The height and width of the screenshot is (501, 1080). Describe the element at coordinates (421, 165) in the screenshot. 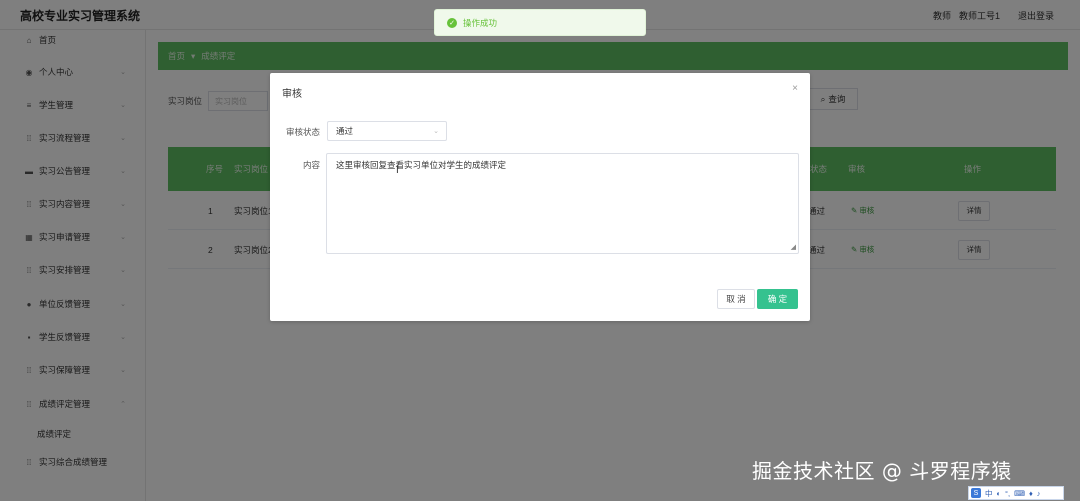

I see `content-textarea-value: 这里审核回复查看实习单位对学生的成绩评定` at that location.